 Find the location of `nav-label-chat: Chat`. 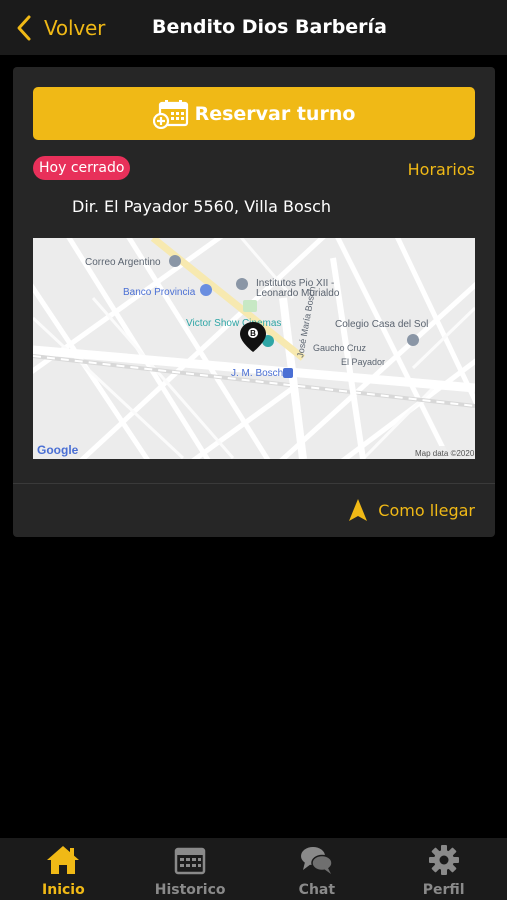

nav-label-chat: Chat is located at coordinates (317, 890).